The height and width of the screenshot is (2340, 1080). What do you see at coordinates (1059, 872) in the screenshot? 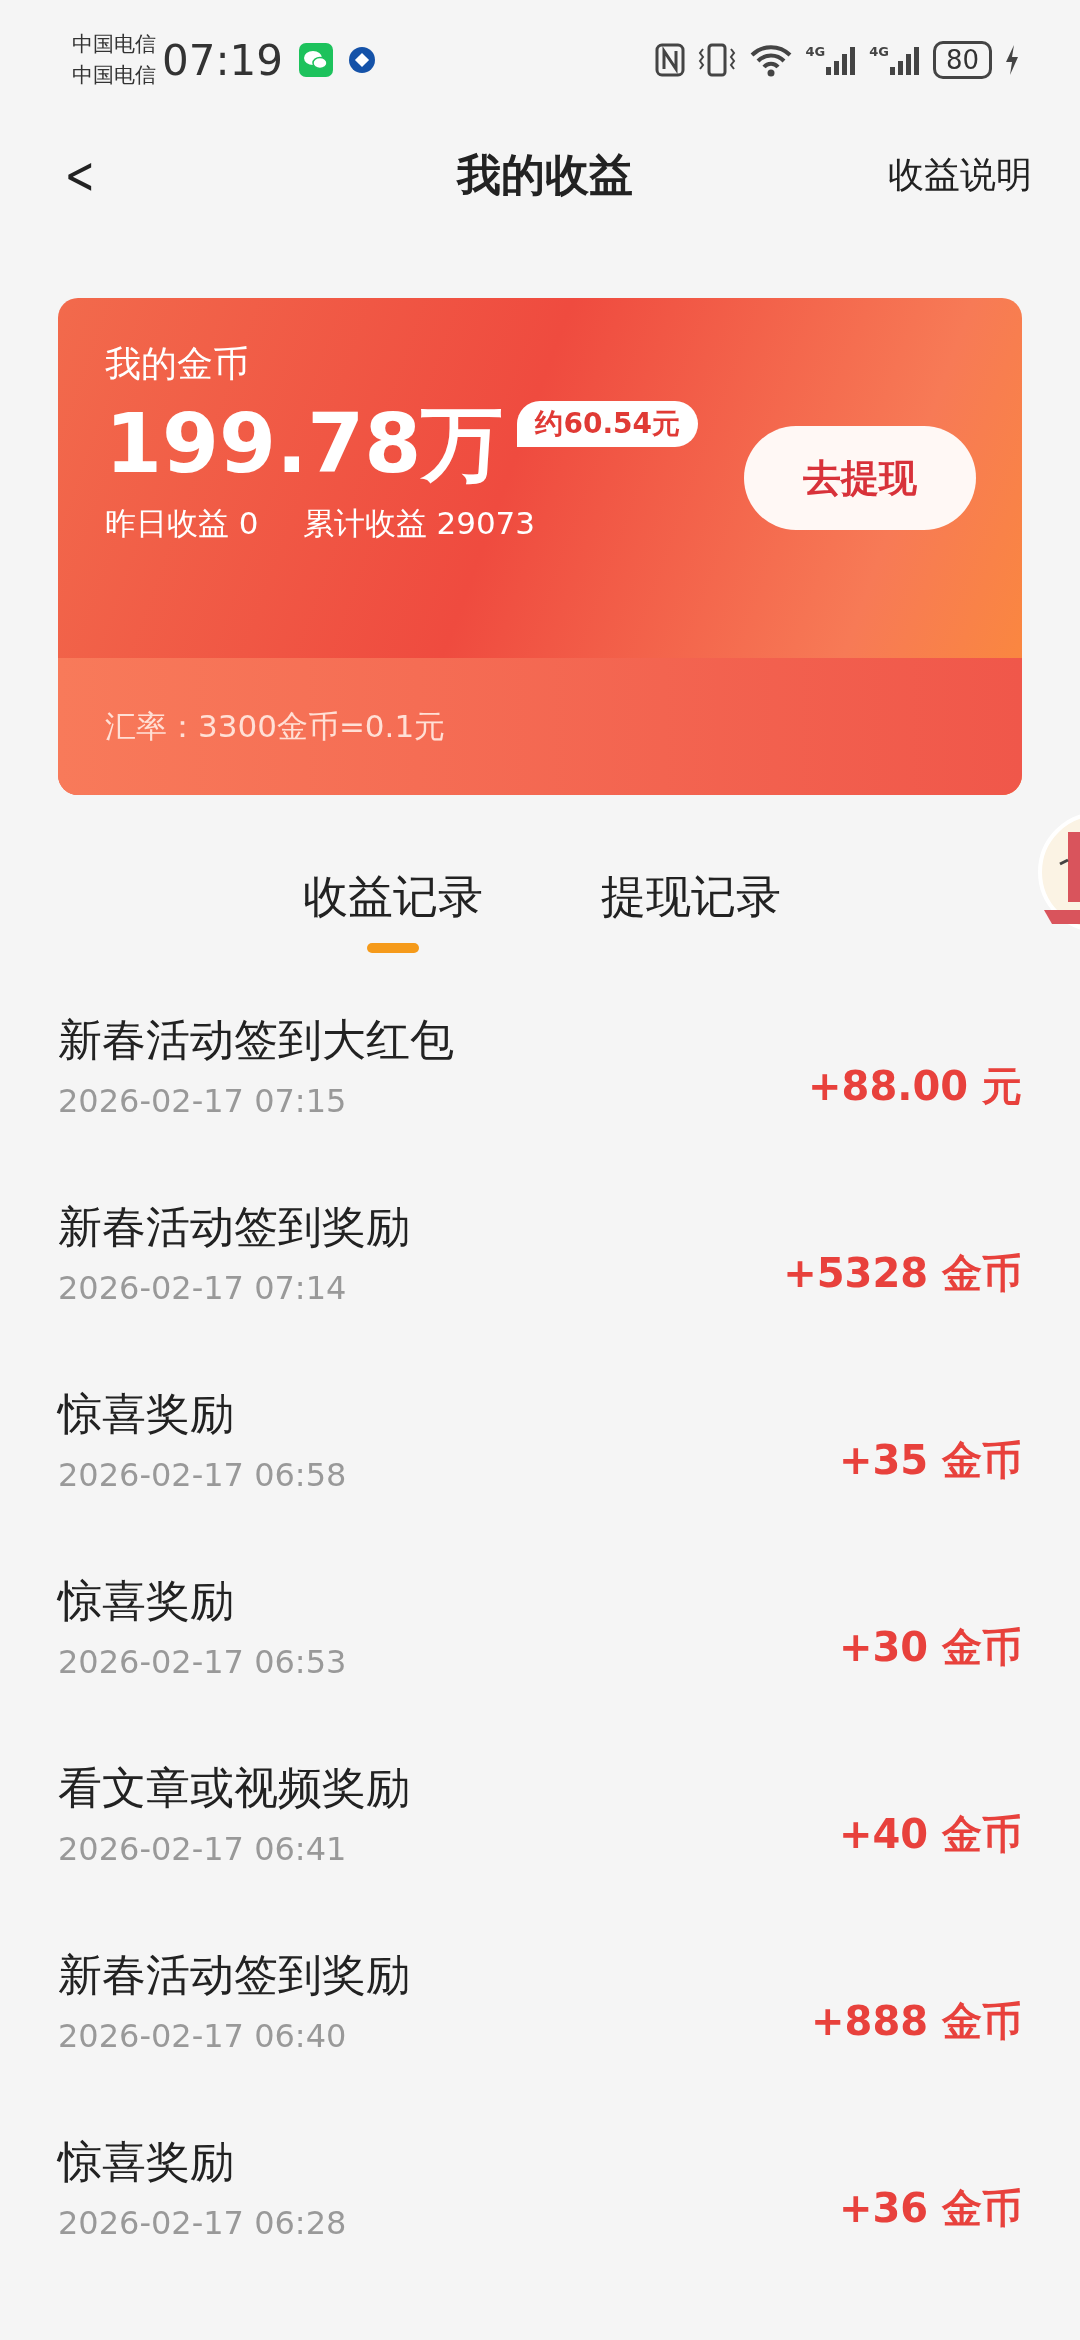
I see `floating-widget-icon` at bounding box center [1059, 872].